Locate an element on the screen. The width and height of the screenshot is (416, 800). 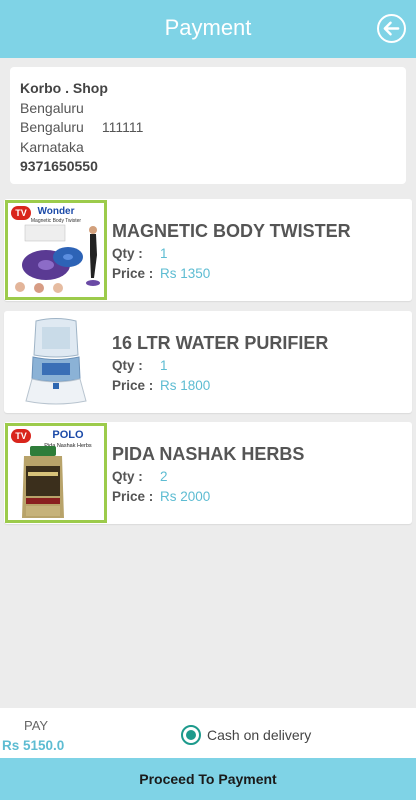
address-line1: Bengaluru is located at coordinates (52, 107).